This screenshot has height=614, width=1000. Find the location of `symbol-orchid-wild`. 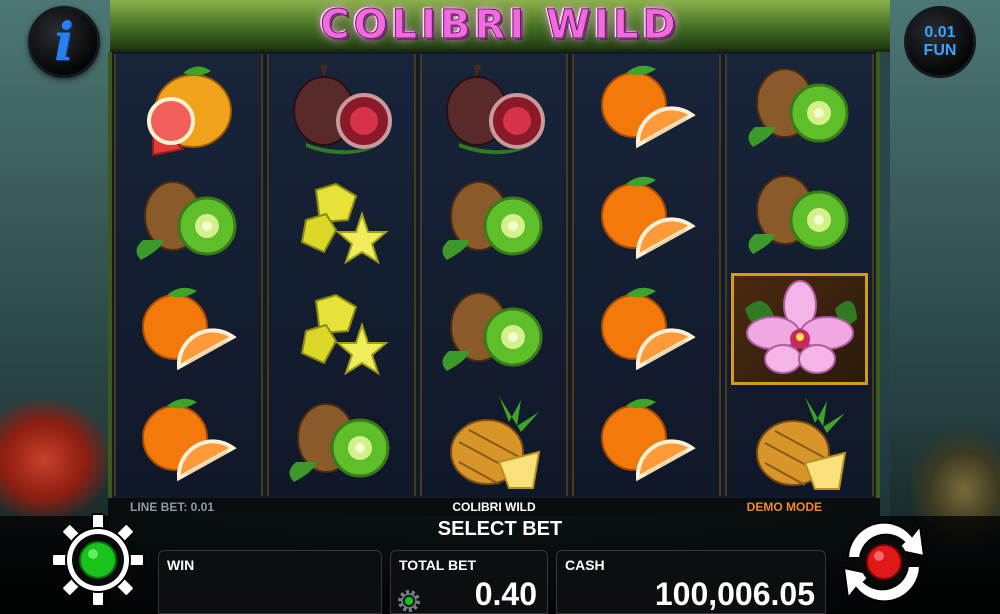

symbol-orchid-wild is located at coordinates (799, 329).